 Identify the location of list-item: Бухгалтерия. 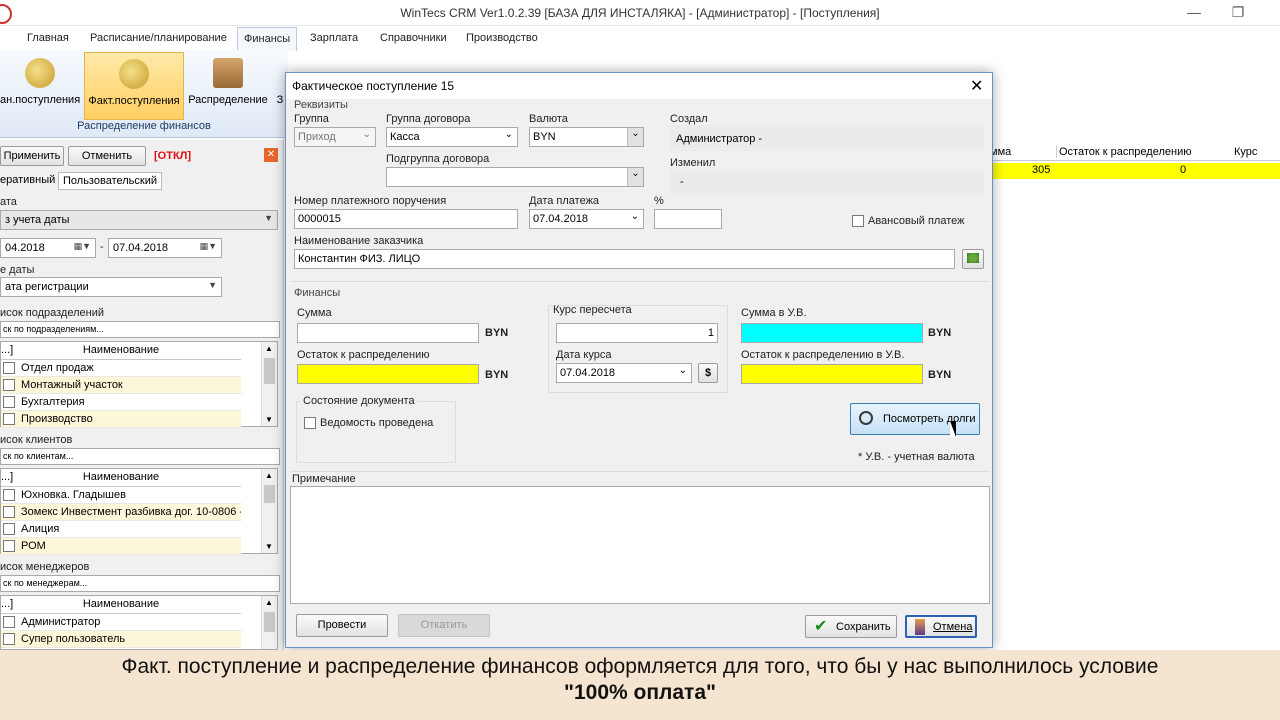
(121, 402).